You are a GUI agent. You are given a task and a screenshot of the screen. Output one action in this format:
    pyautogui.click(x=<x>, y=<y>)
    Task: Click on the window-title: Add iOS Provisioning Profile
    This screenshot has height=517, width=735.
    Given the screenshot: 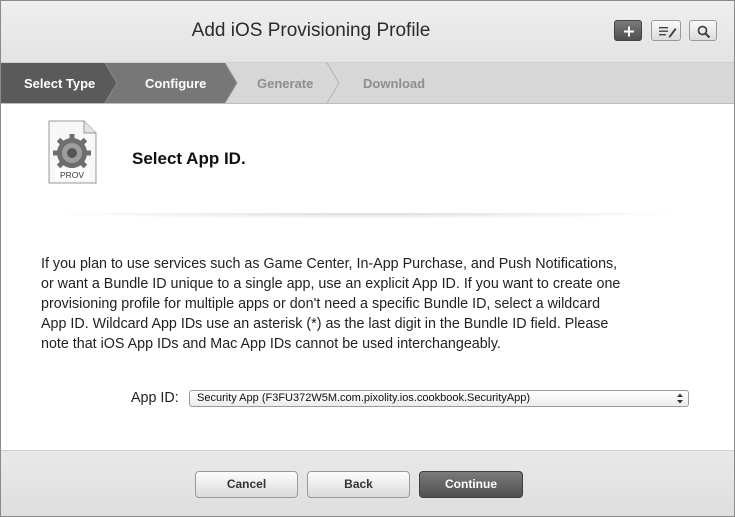 What is the action you would take?
    pyautogui.click(x=311, y=30)
    